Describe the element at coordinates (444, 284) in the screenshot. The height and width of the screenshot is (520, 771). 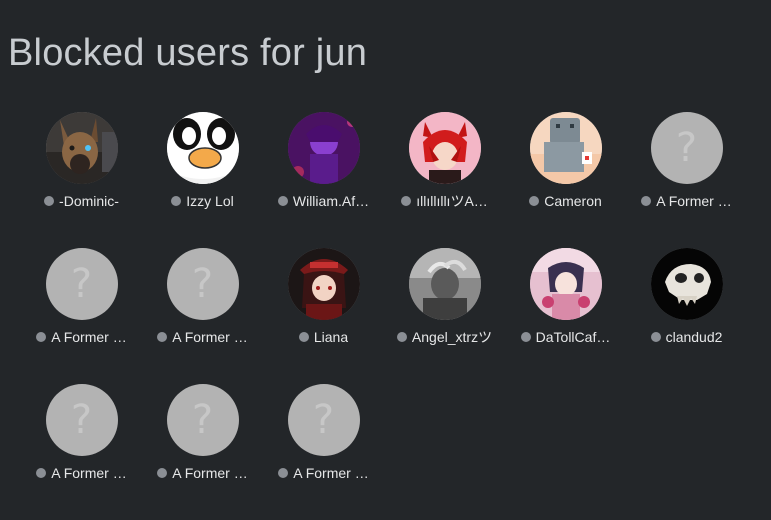
I see `monochrome-photo-avatar` at that location.